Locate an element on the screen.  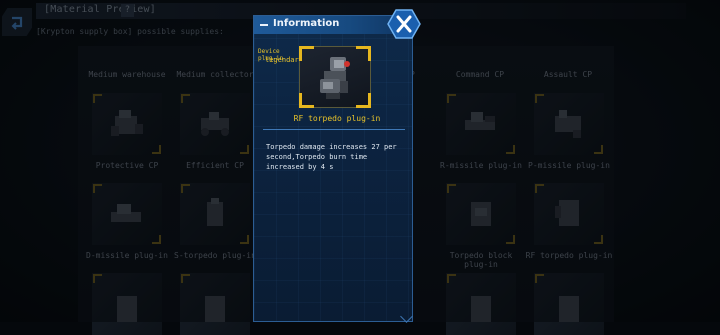
panel-divider is located at coordinates (334, 129).